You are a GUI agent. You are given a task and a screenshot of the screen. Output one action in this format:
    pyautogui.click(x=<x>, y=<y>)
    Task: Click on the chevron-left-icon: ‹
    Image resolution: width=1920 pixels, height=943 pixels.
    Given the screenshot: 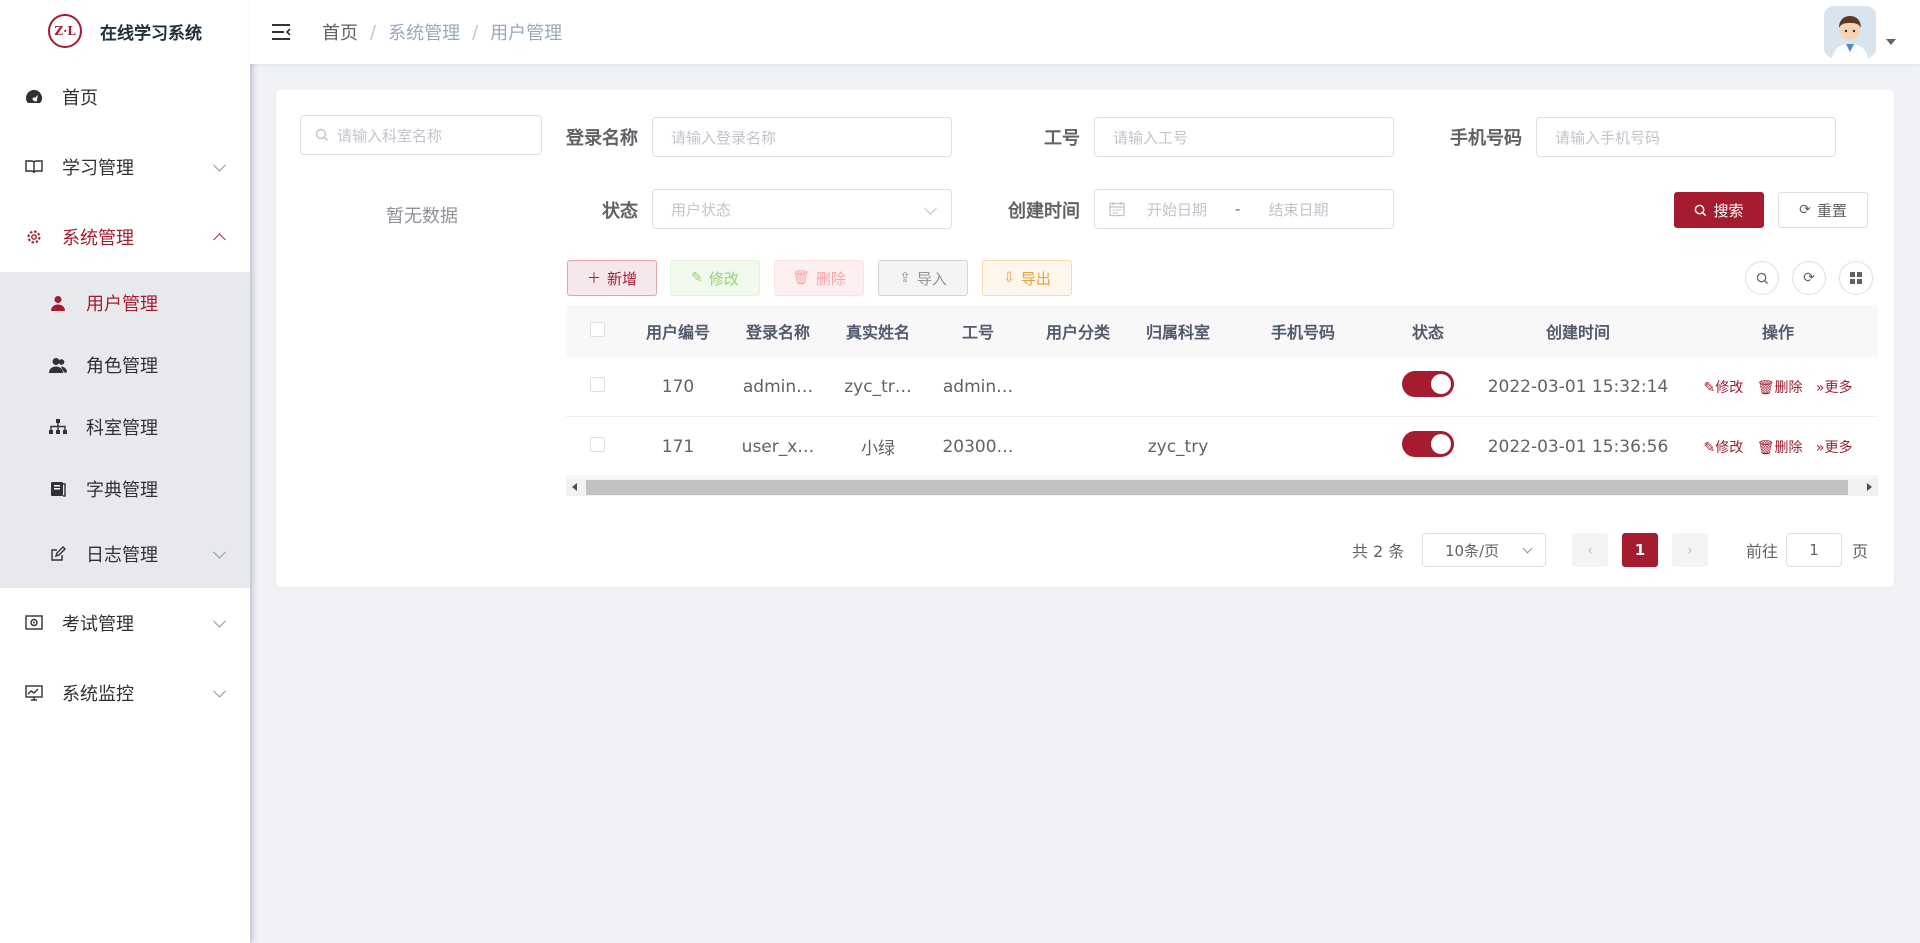 What is the action you would take?
    pyautogui.click(x=1590, y=550)
    